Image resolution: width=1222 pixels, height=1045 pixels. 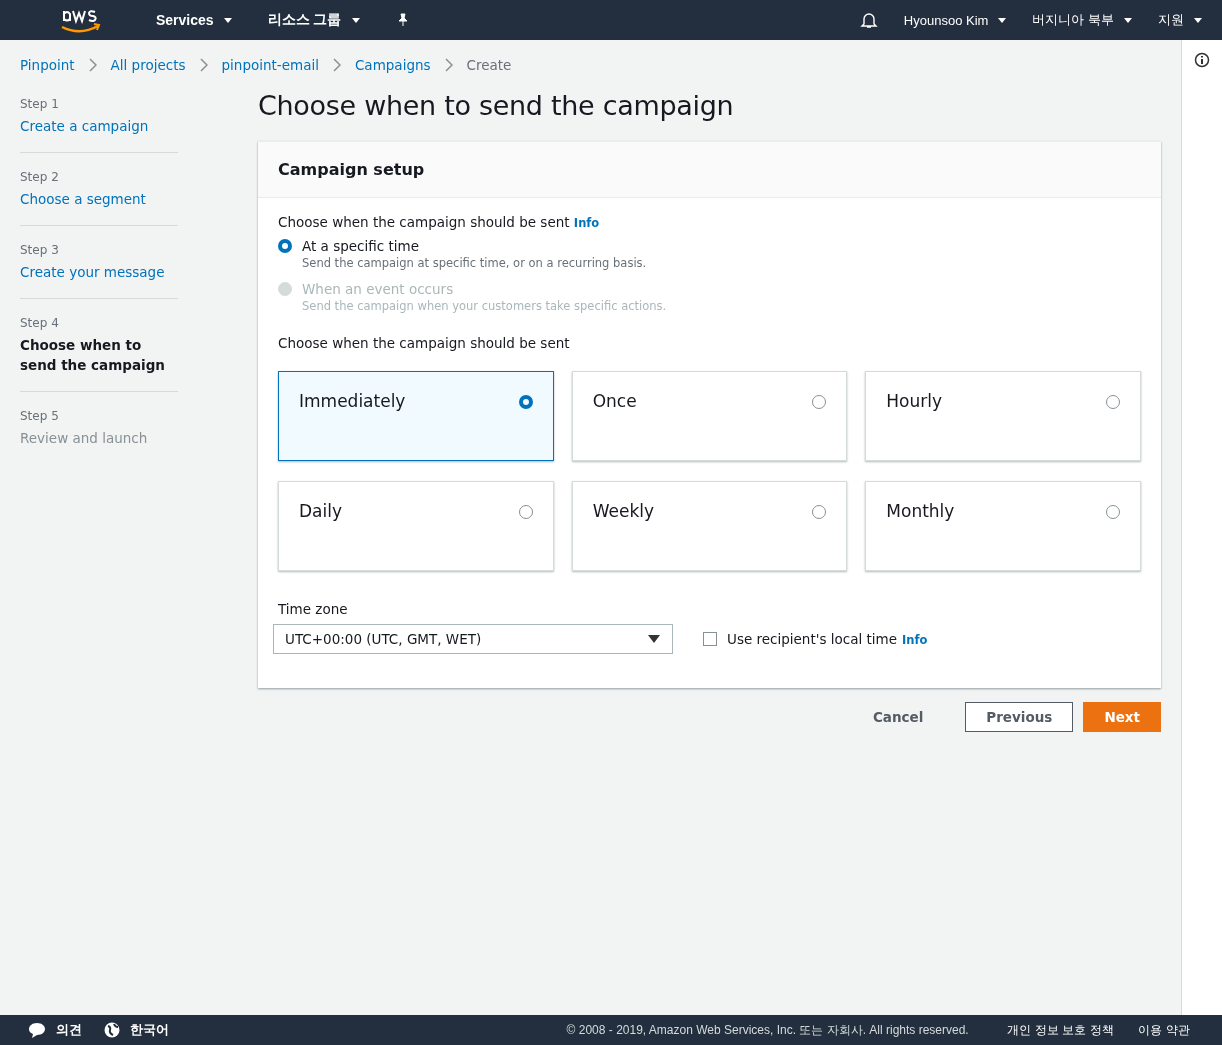 What do you see at coordinates (270, 65) in the screenshot?
I see `breadcrumb-item: pinpoint-email` at bounding box center [270, 65].